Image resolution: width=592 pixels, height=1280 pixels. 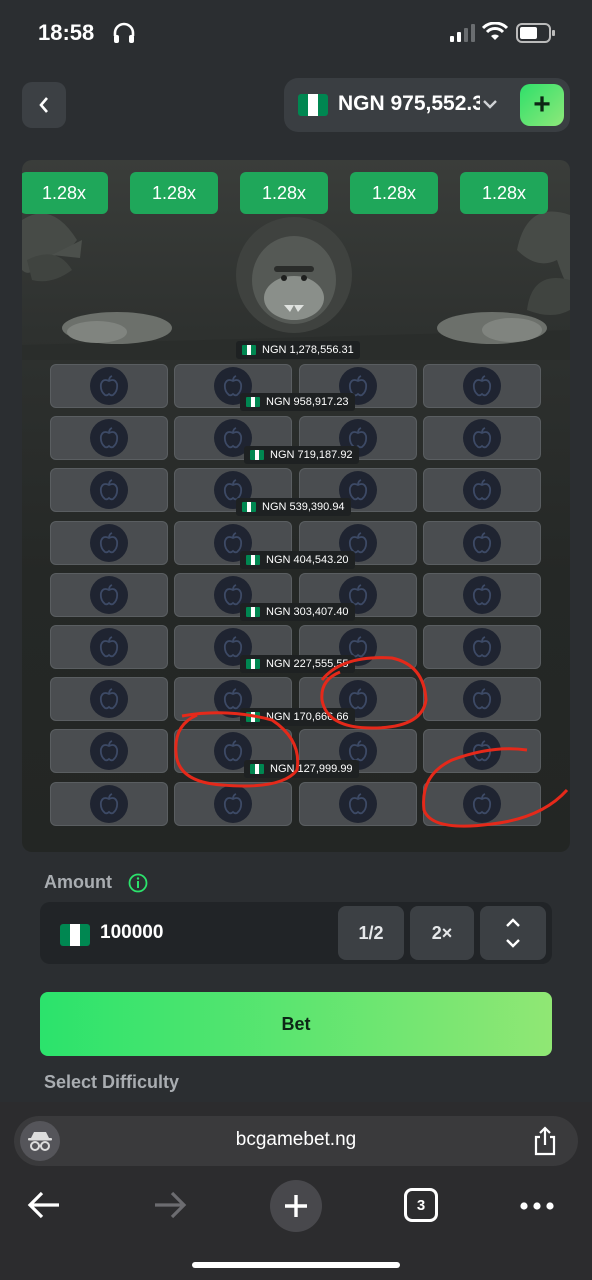 I want to click on prize-label: NGN 227,555.55, so click(x=297, y=664).